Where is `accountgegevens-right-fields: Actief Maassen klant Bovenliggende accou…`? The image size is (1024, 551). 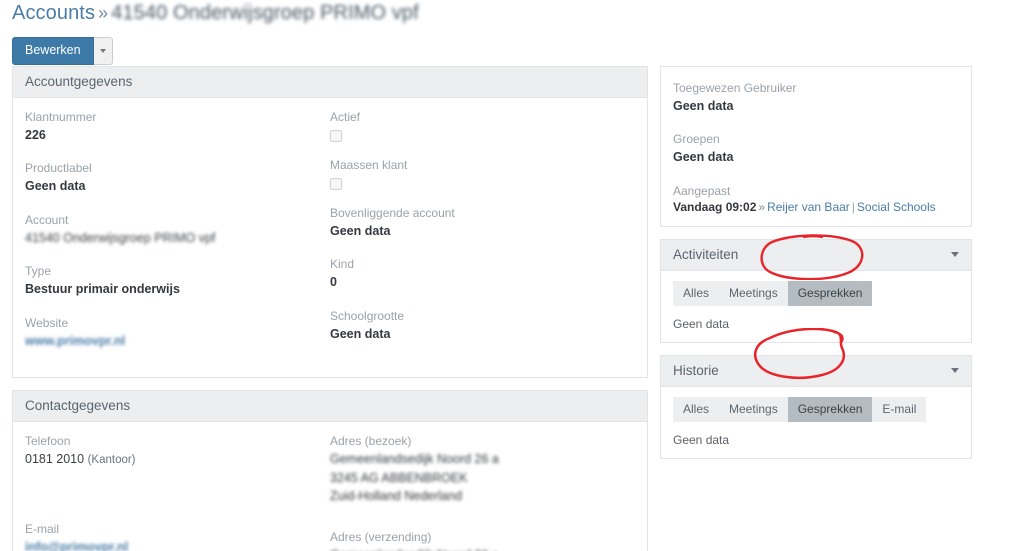
accountgegevens-right-fields: Actief Maassen klant Bovenliggende accou… is located at coordinates (482, 236).